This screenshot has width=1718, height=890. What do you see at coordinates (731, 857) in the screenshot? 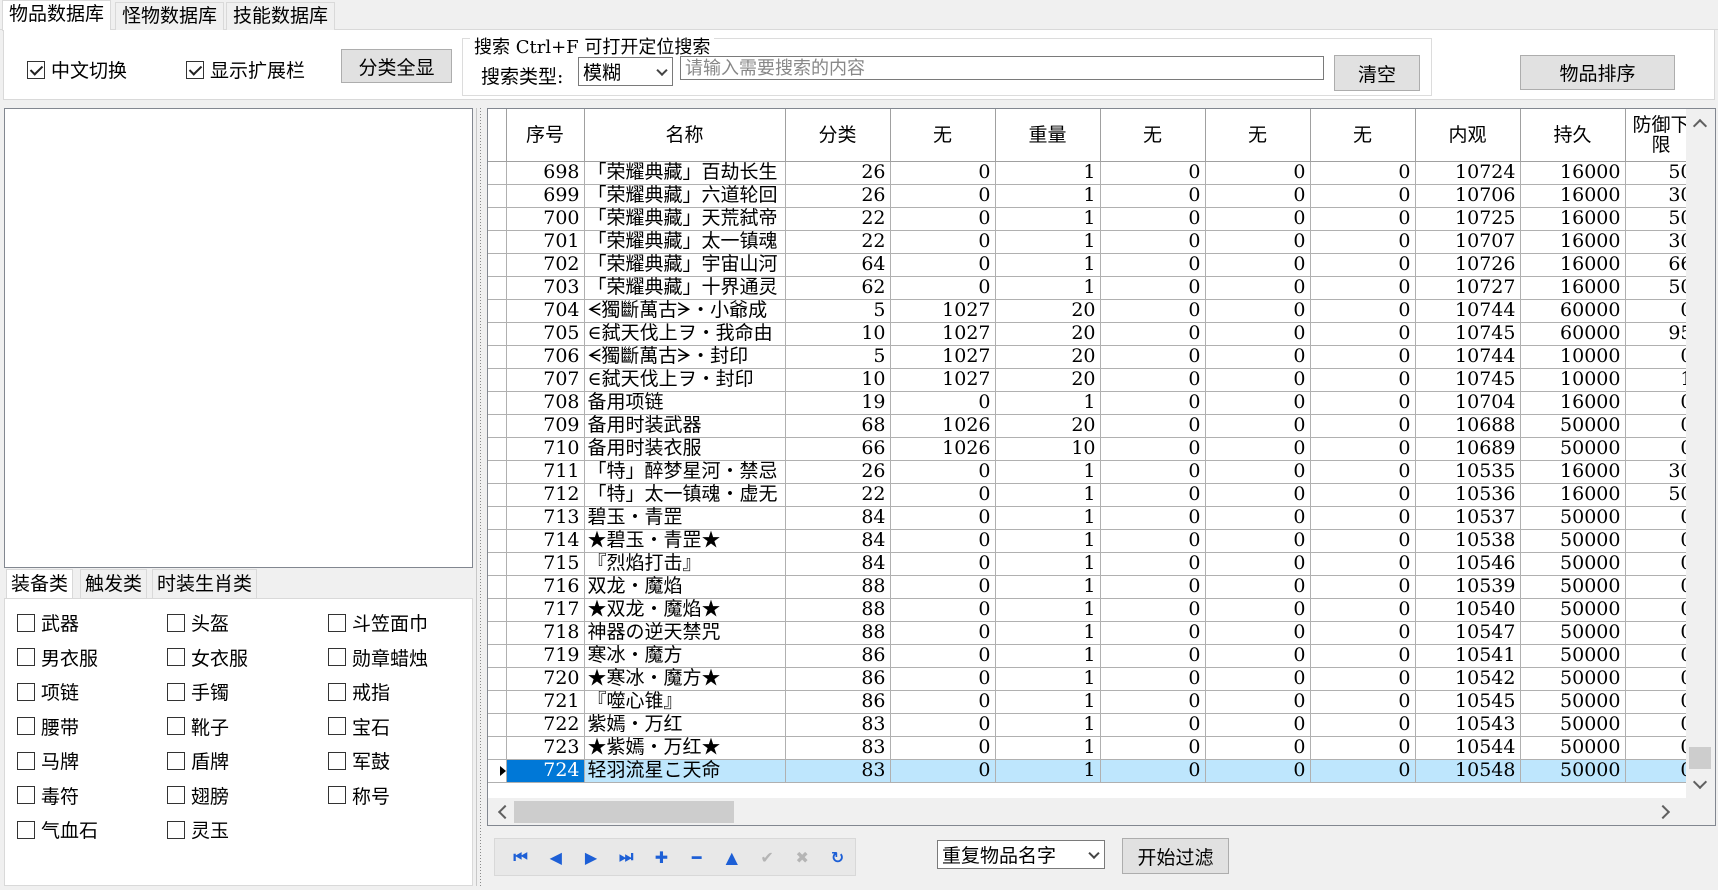
I see `edit-record-button: ▲` at bounding box center [731, 857].